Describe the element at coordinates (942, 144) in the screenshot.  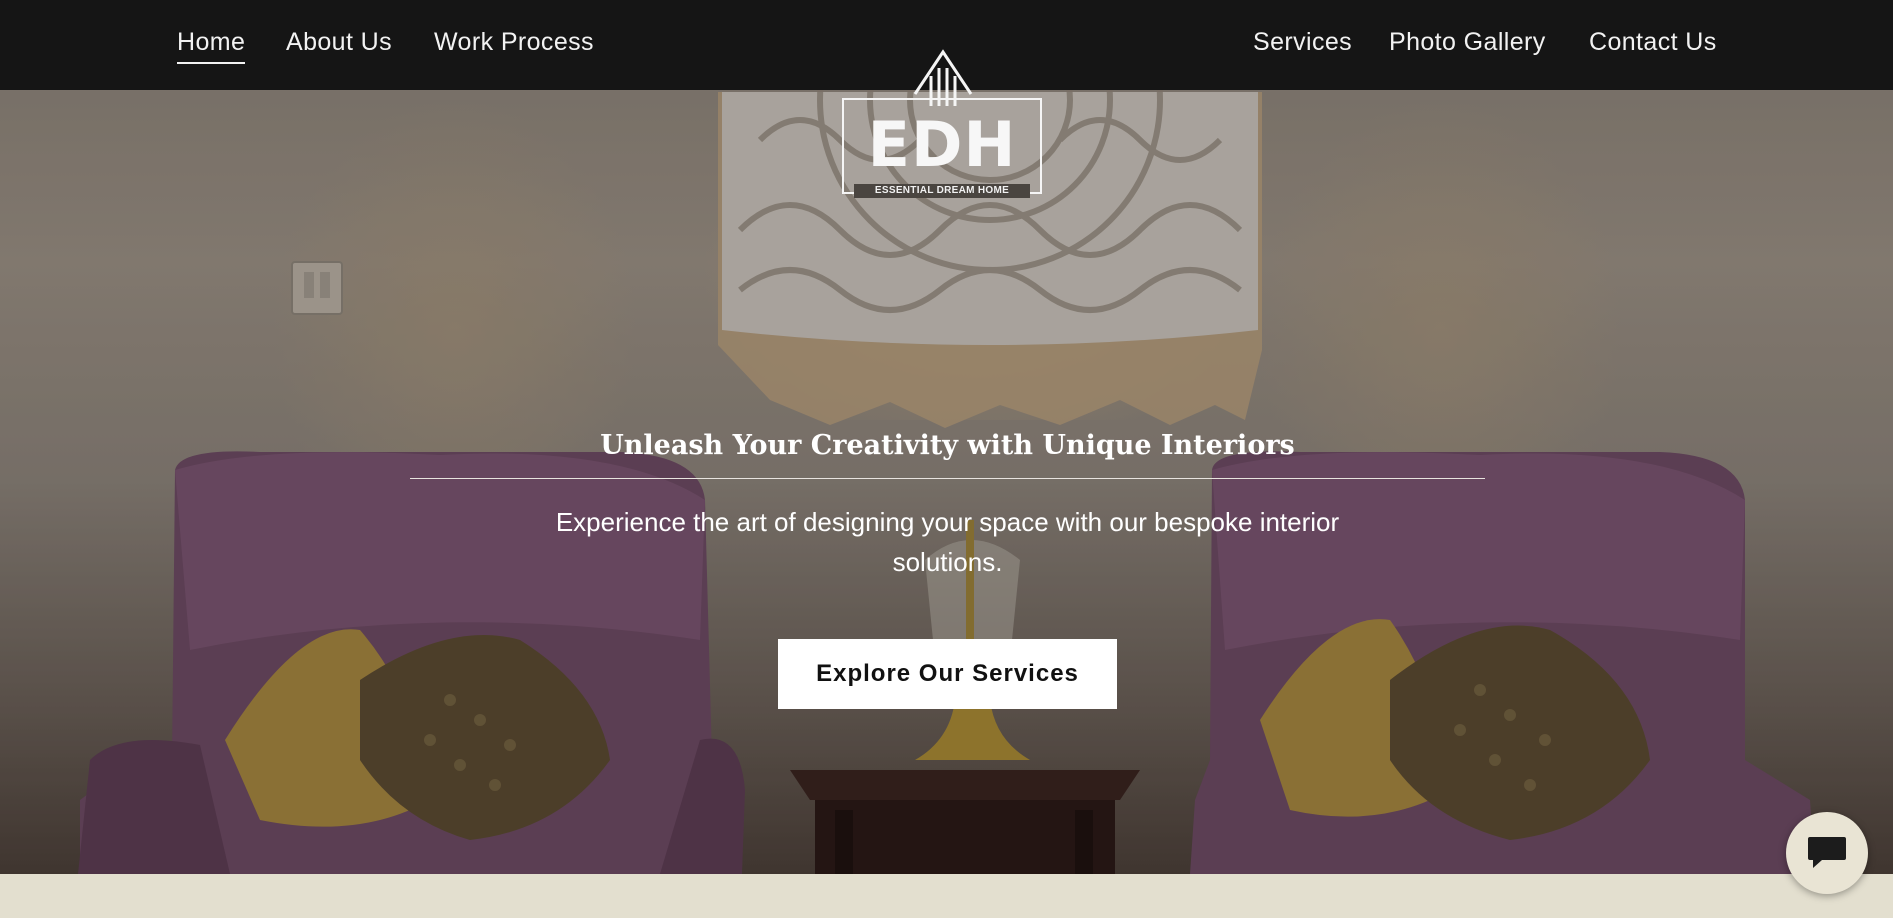
I see `logo-mark: EDH` at that location.